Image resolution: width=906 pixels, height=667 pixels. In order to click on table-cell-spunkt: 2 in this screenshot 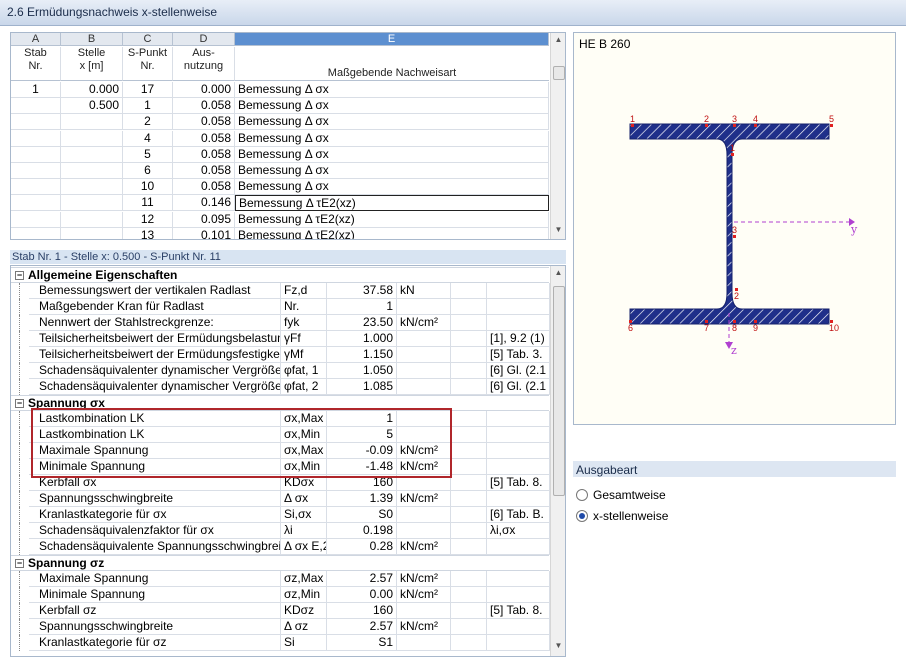, I will do `click(148, 122)`.